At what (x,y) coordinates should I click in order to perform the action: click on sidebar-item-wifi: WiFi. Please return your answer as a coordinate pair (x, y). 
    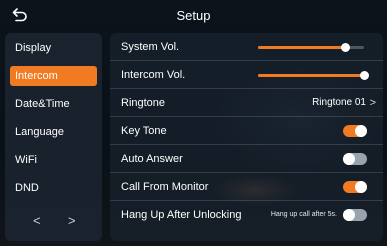
    Looking at the image, I should click on (53, 160).